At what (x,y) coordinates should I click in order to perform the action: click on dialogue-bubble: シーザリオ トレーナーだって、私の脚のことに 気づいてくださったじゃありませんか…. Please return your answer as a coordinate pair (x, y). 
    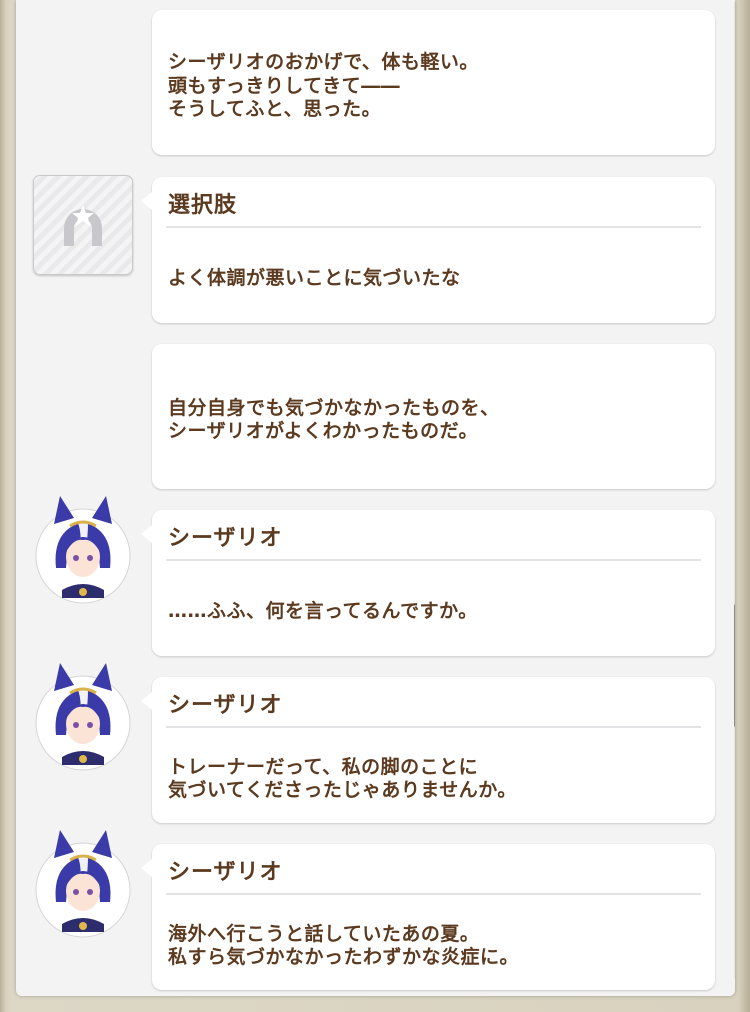
    Looking at the image, I should click on (428, 750).